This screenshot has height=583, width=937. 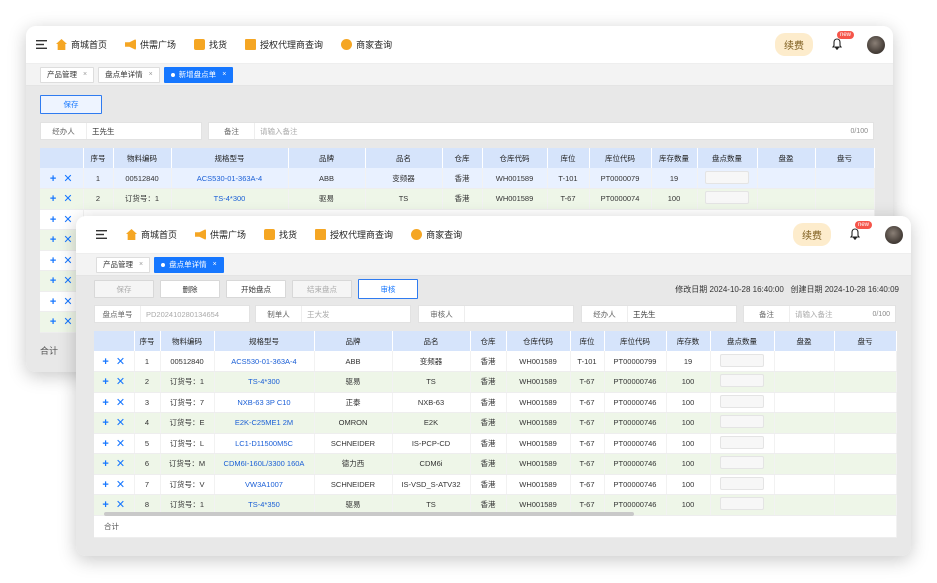 What do you see at coordinates (837, 43) in the screenshot?
I see `bell-icon` at bounding box center [837, 43].